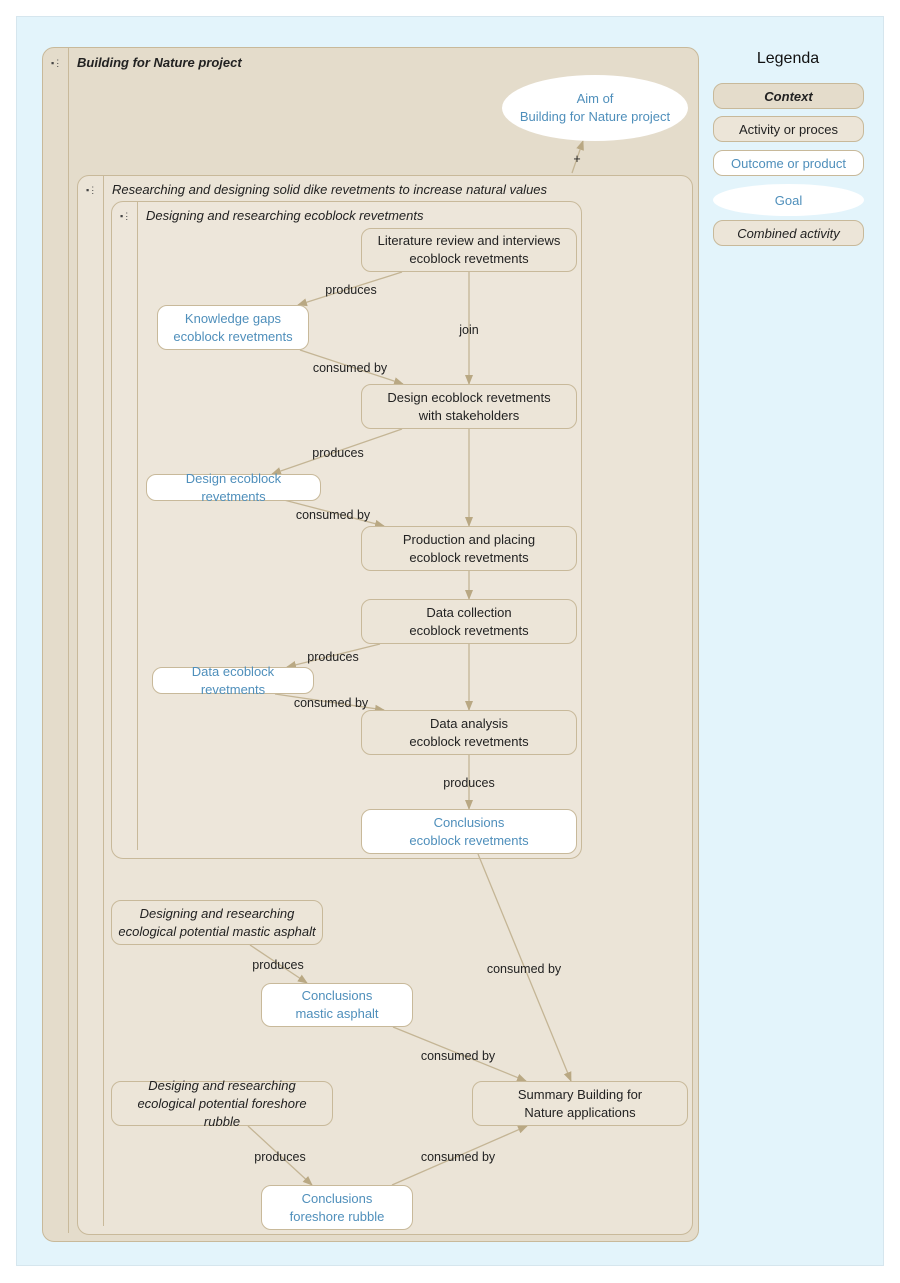 The image size is (900, 1283). I want to click on edge-label-plus: +, so click(577, 159).